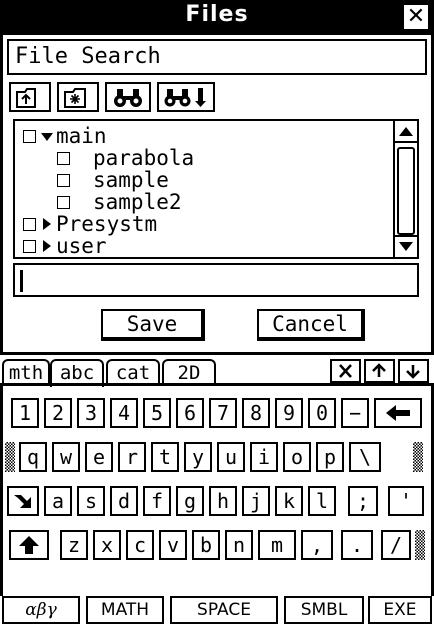 This screenshot has height=624, width=434. Describe the element at coordinates (239, 545) in the screenshot. I see `key-n: n` at that location.